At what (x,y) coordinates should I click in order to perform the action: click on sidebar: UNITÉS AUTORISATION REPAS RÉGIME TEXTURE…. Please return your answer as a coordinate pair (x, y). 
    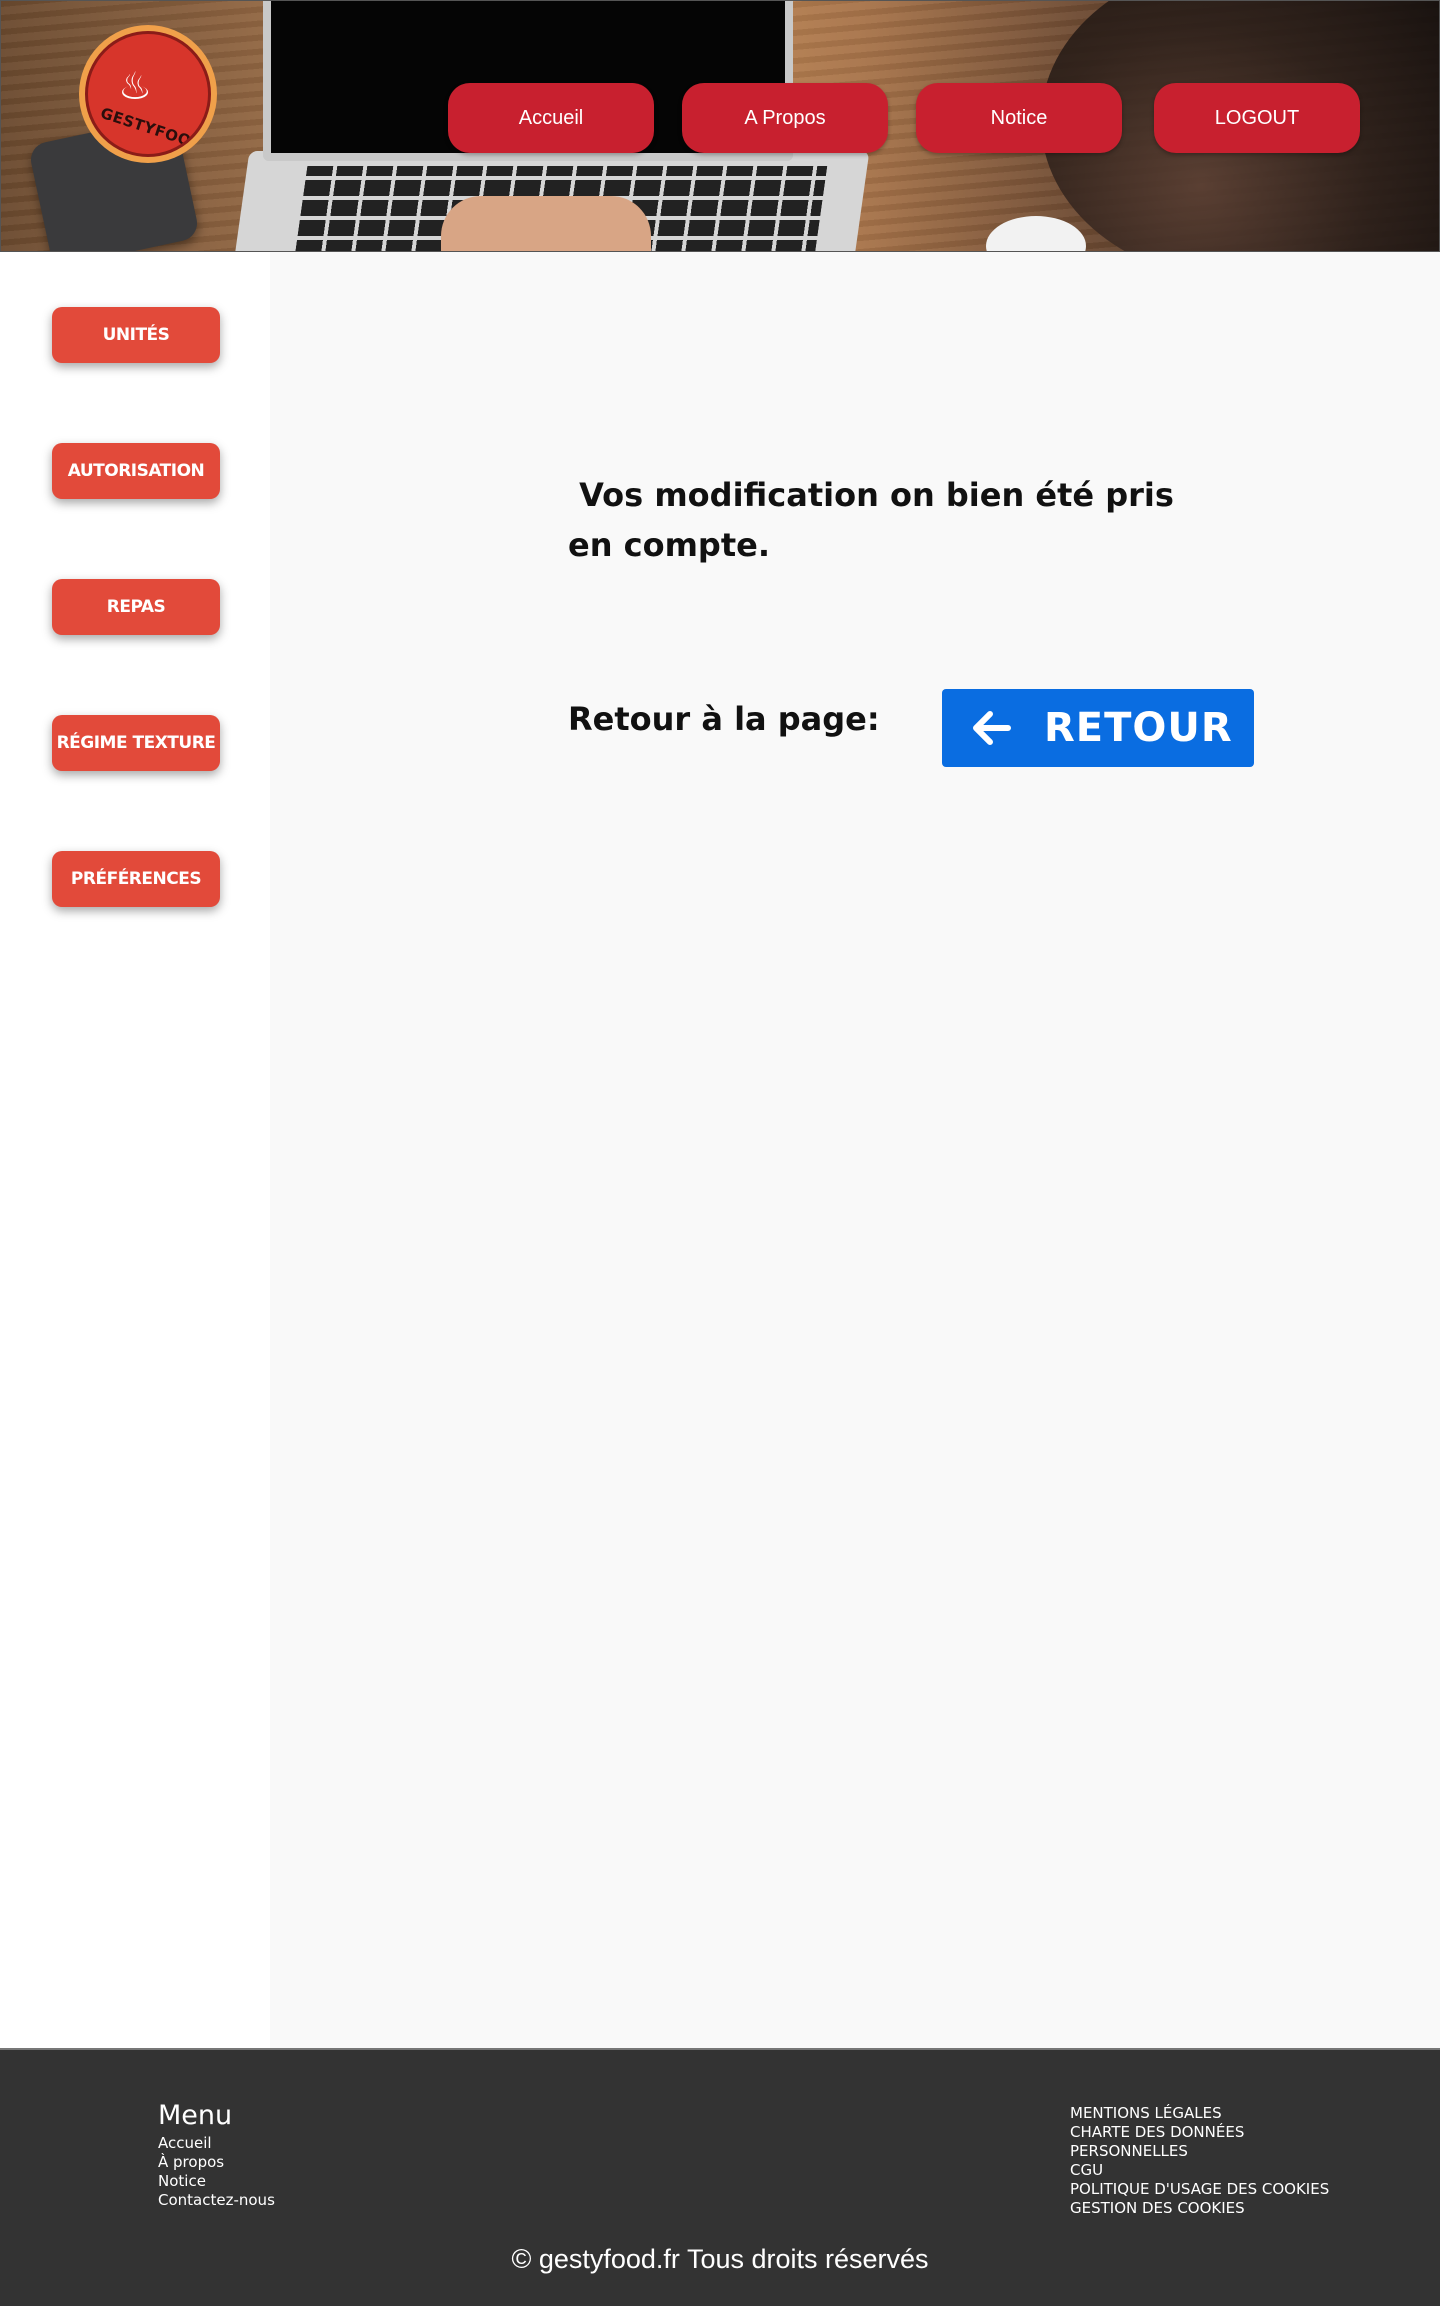
    Looking at the image, I should click on (135, 1150).